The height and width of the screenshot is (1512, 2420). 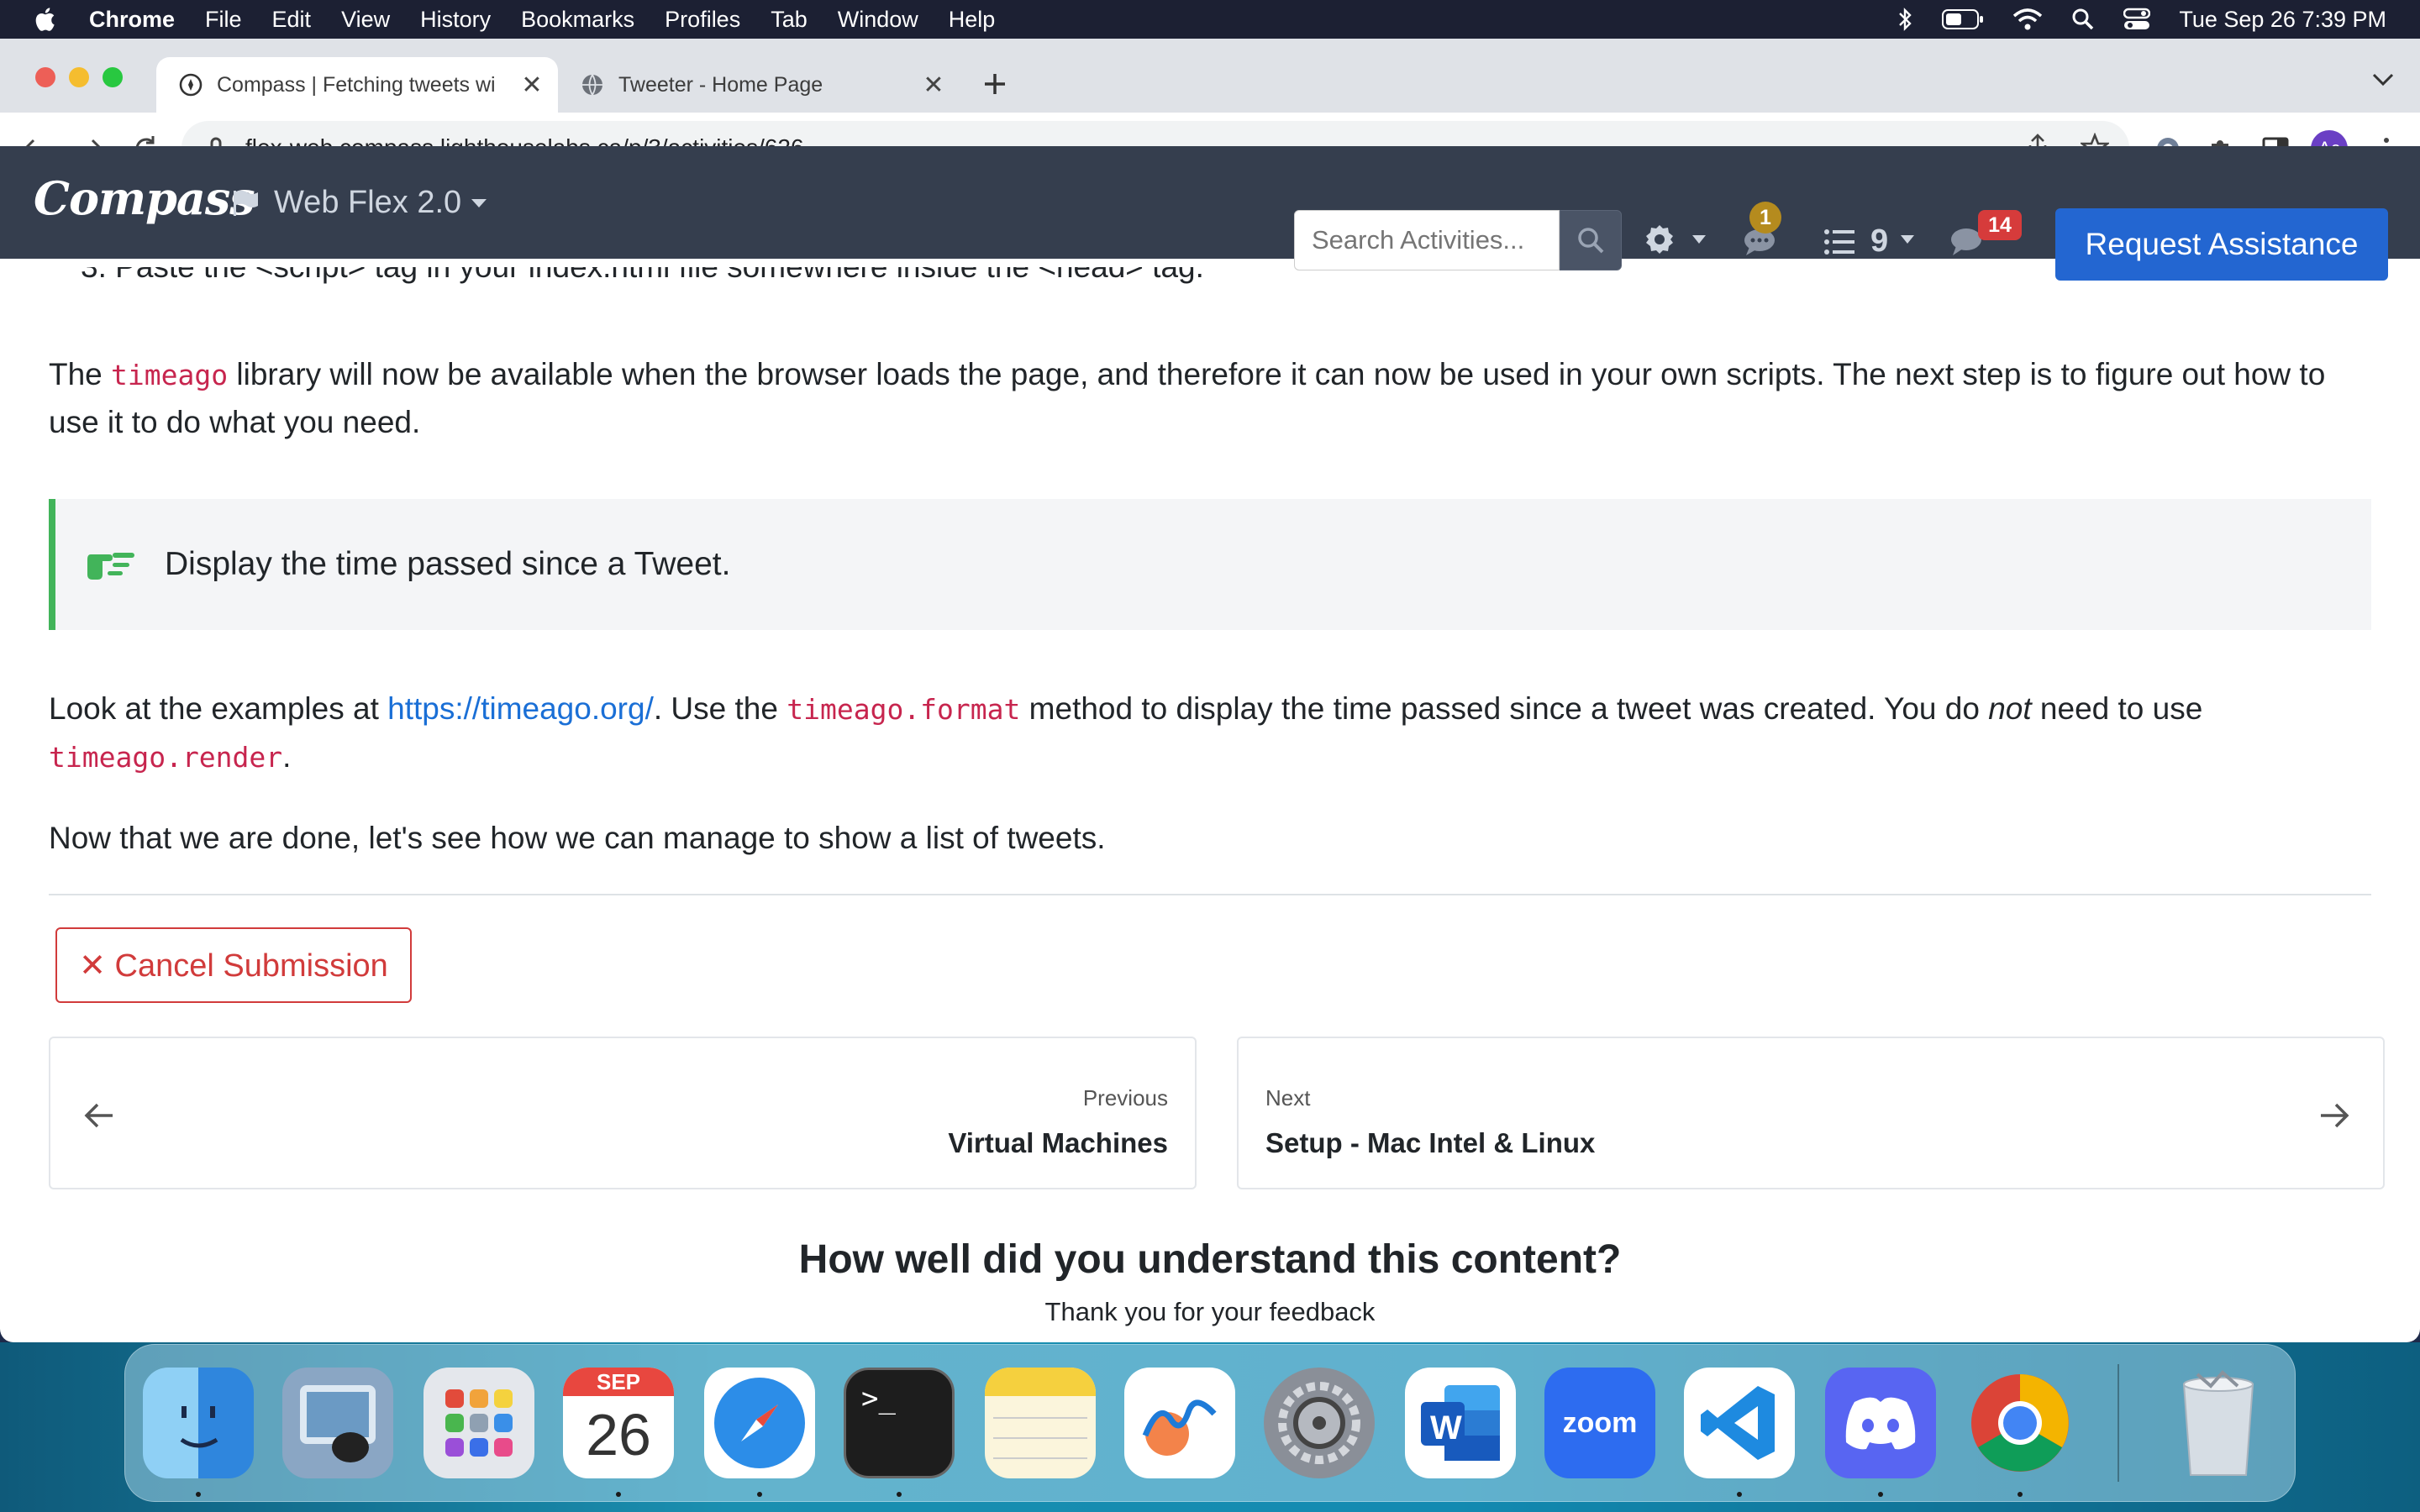 I want to click on emphasis-not: not, so click(x=2010, y=708).